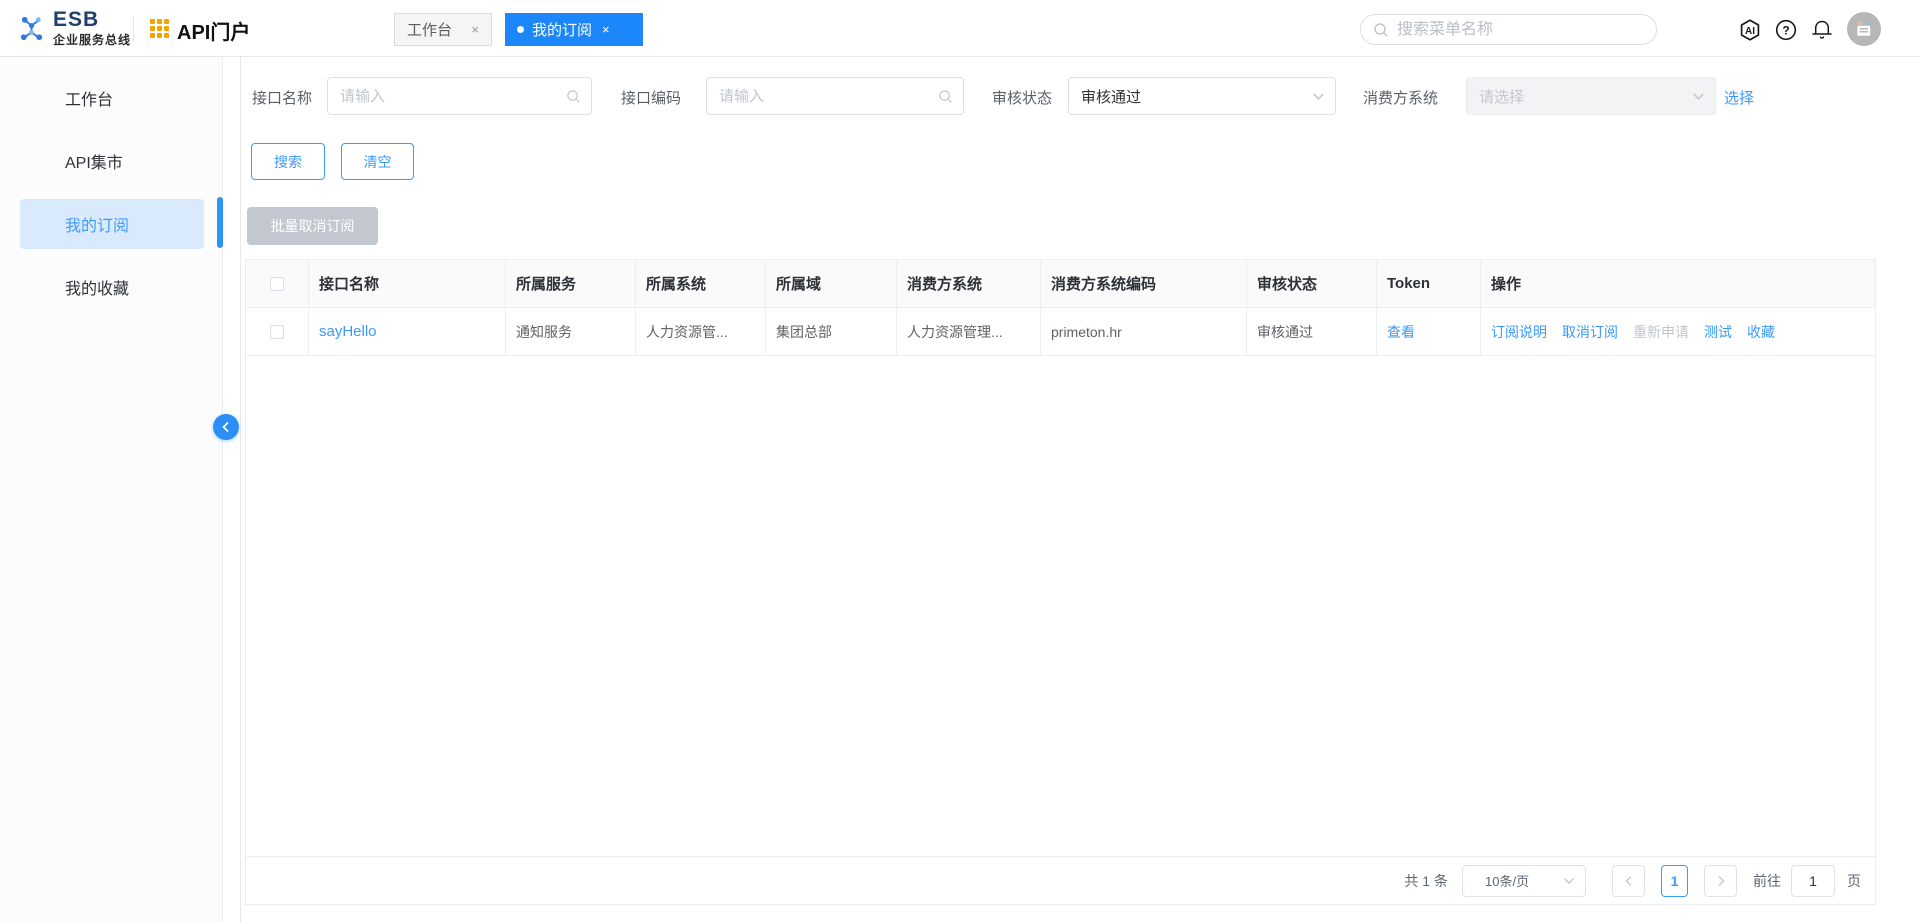 This screenshot has width=1920, height=922. What do you see at coordinates (1590, 332) in the screenshot?
I see `op-unsubscribe: 取消订阅` at bounding box center [1590, 332].